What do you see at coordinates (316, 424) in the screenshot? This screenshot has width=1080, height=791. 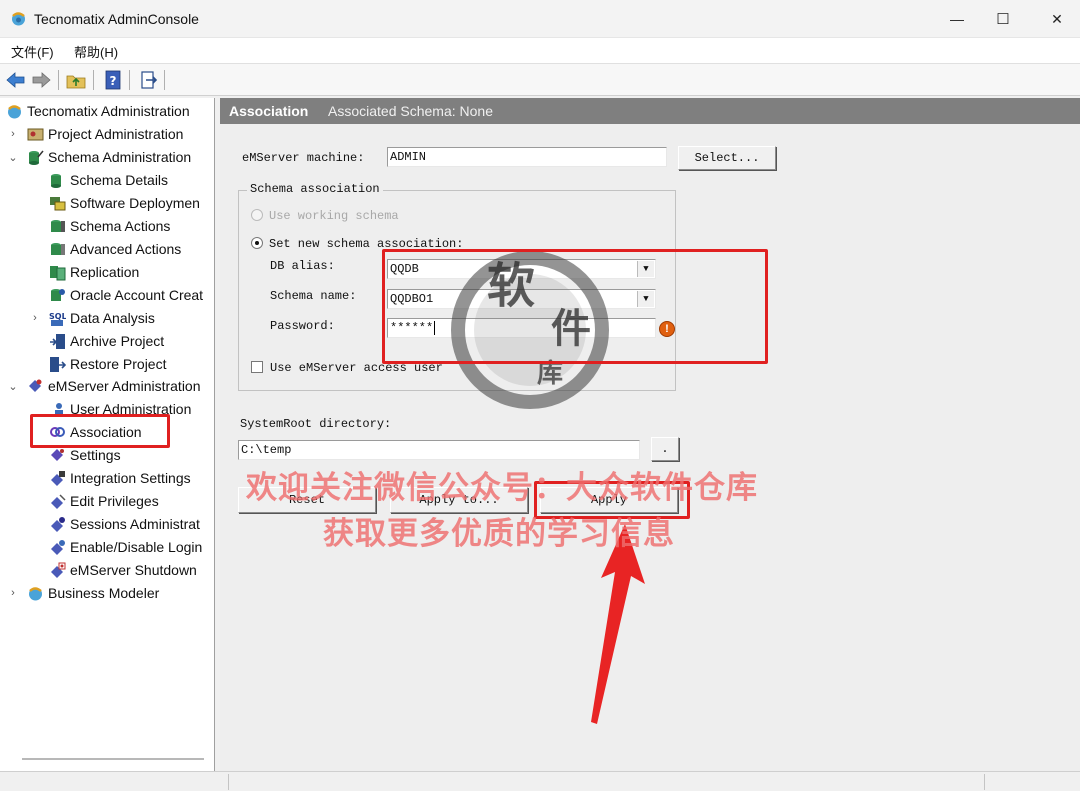 I see `systemroot-label: SystemRoot directory:` at bounding box center [316, 424].